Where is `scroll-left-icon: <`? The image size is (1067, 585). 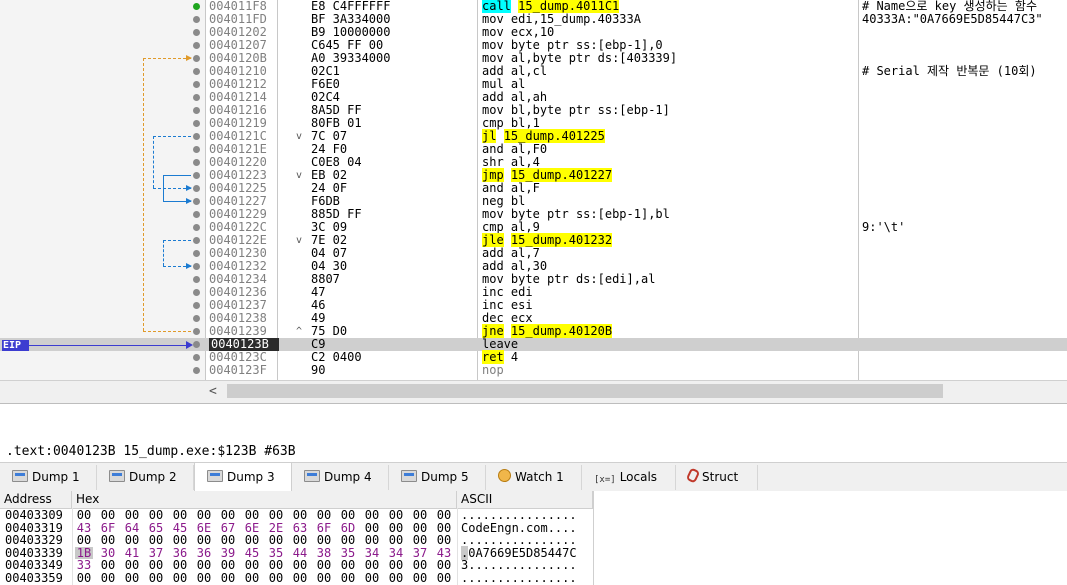
scroll-left-icon: < is located at coordinates (213, 391).